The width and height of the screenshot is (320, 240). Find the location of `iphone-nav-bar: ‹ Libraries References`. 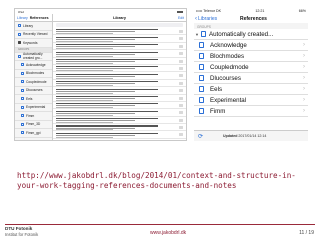

iphone-nav-bar: ‹ Libraries References is located at coordinates (251, 18).